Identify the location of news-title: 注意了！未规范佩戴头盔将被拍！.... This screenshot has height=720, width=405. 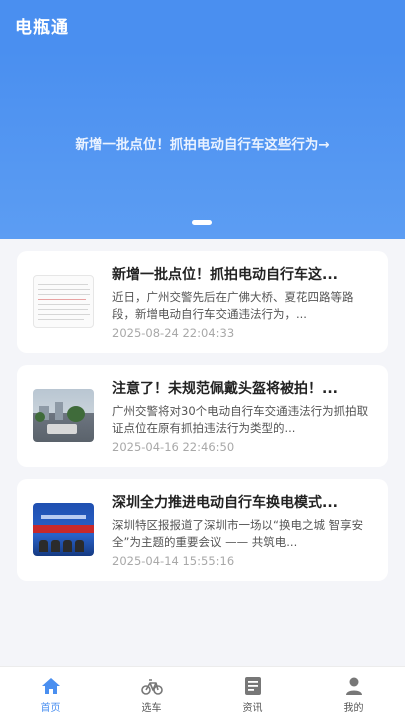
(242, 388).